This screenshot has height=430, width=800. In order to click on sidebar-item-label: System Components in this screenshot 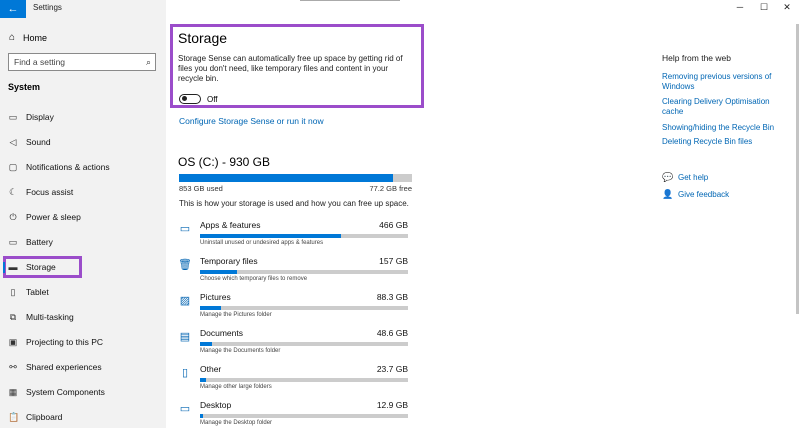, I will do `click(65, 392)`.